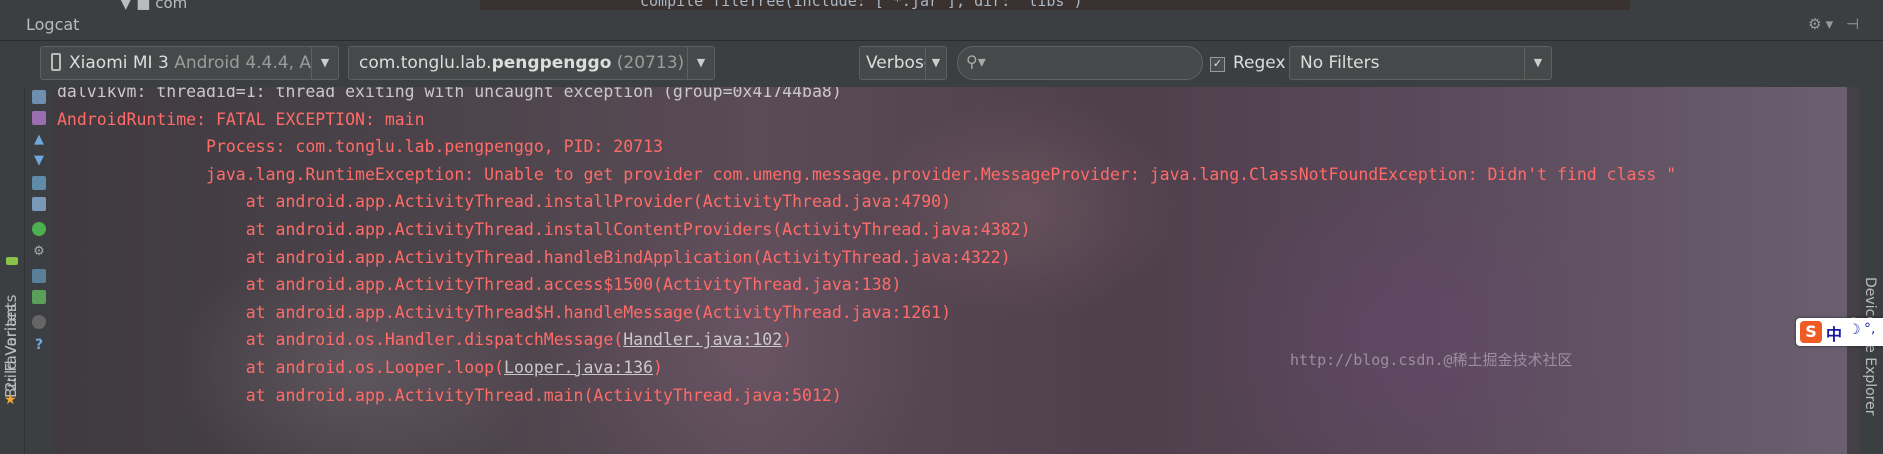 The width and height of the screenshot is (1883, 454). Describe the element at coordinates (39, 345) in the screenshot. I see `help-icon: ?` at that location.